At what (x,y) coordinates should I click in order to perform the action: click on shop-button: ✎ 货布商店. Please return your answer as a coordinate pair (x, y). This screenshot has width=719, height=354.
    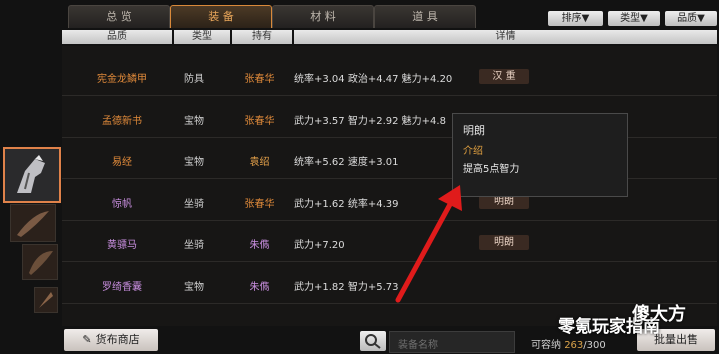
    Looking at the image, I should click on (111, 340).